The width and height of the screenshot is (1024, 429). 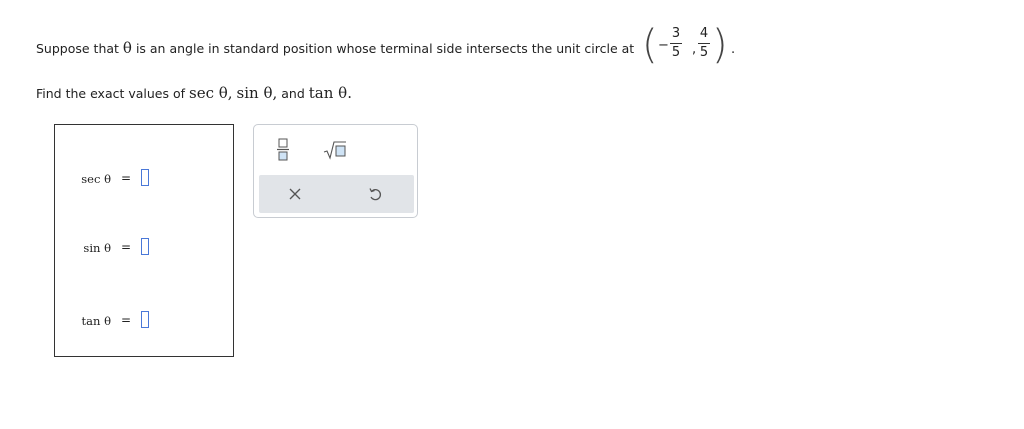 I want to click on minus-sign: −, so click(x=663, y=45).